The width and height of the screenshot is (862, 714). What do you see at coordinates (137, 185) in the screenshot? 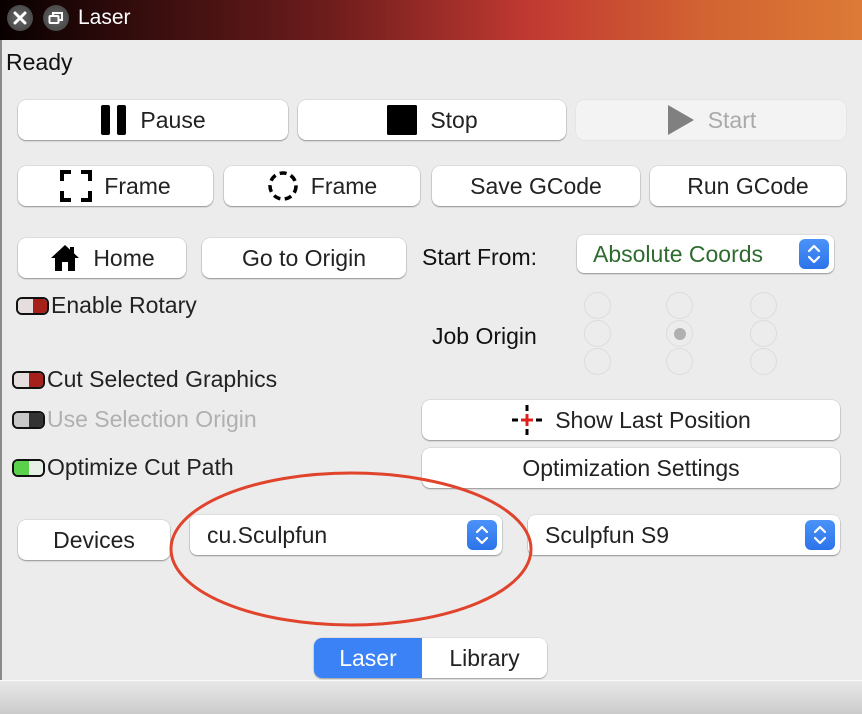
I see `frame-rect-label: Frame` at bounding box center [137, 185].